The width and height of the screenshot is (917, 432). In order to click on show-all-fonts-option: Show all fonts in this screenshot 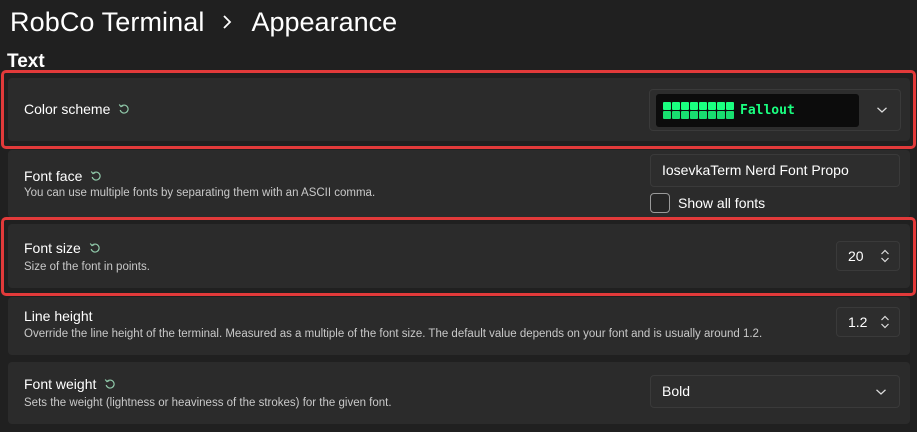, I will do `click(707, 203)`.